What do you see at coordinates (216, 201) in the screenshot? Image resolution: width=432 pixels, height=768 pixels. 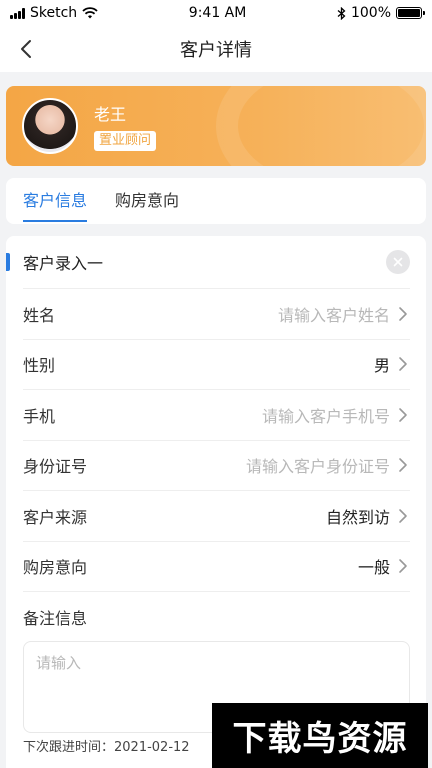 I see `tab-bar: 客户信息 购房意向` at bounding box center [216, 201].